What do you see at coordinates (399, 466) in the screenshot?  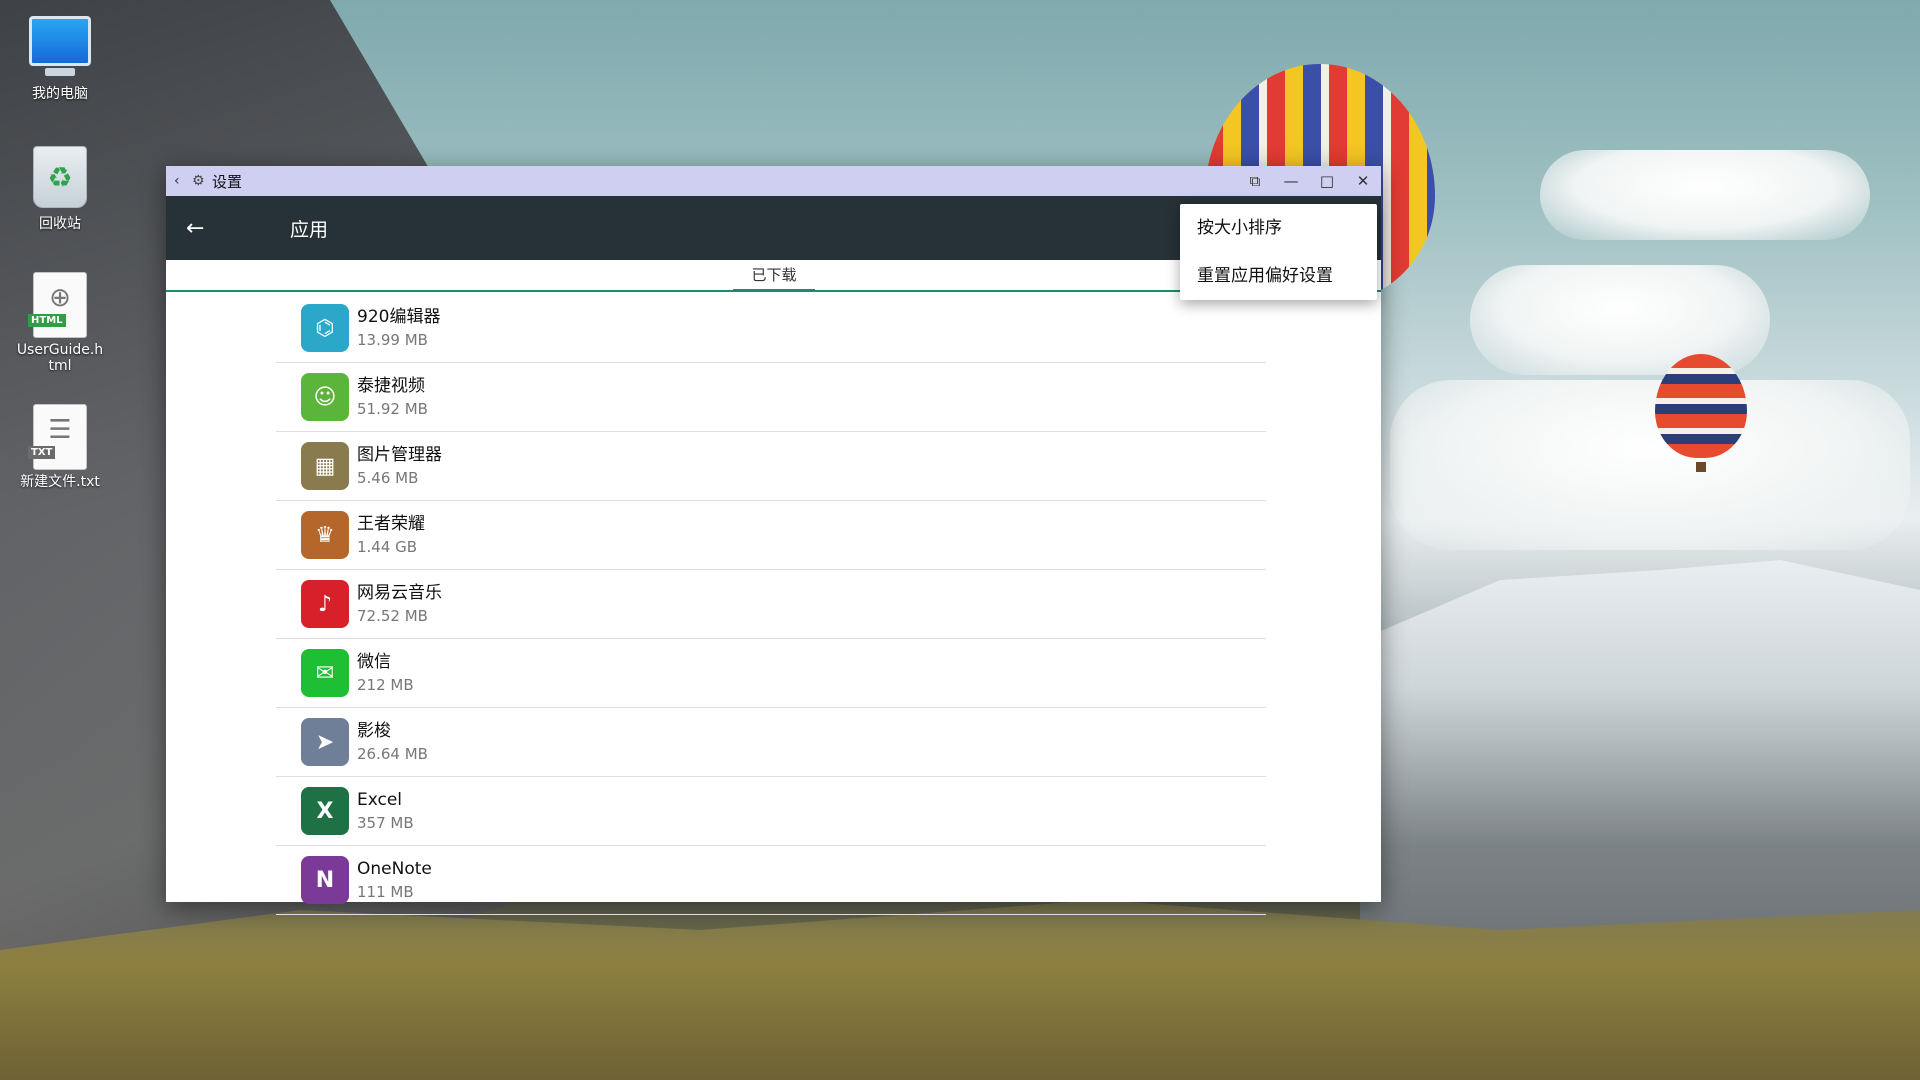 I see `app-info: 图片管理器 5.46 MB` at bounding box center [399, 466].